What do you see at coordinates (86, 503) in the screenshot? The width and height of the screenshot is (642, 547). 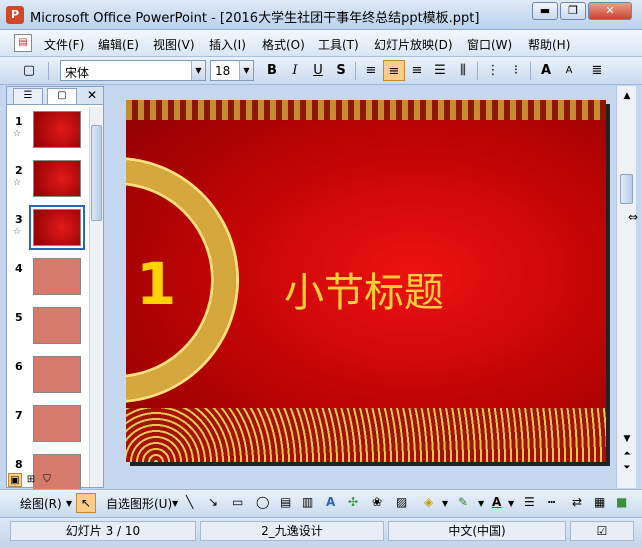 I see `select-pointer-icon: ↖` at bounding box center [86, 503].